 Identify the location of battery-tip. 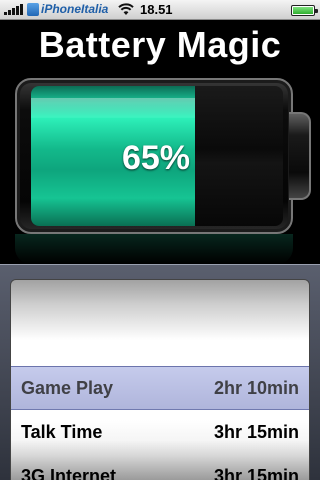
(300, 156).